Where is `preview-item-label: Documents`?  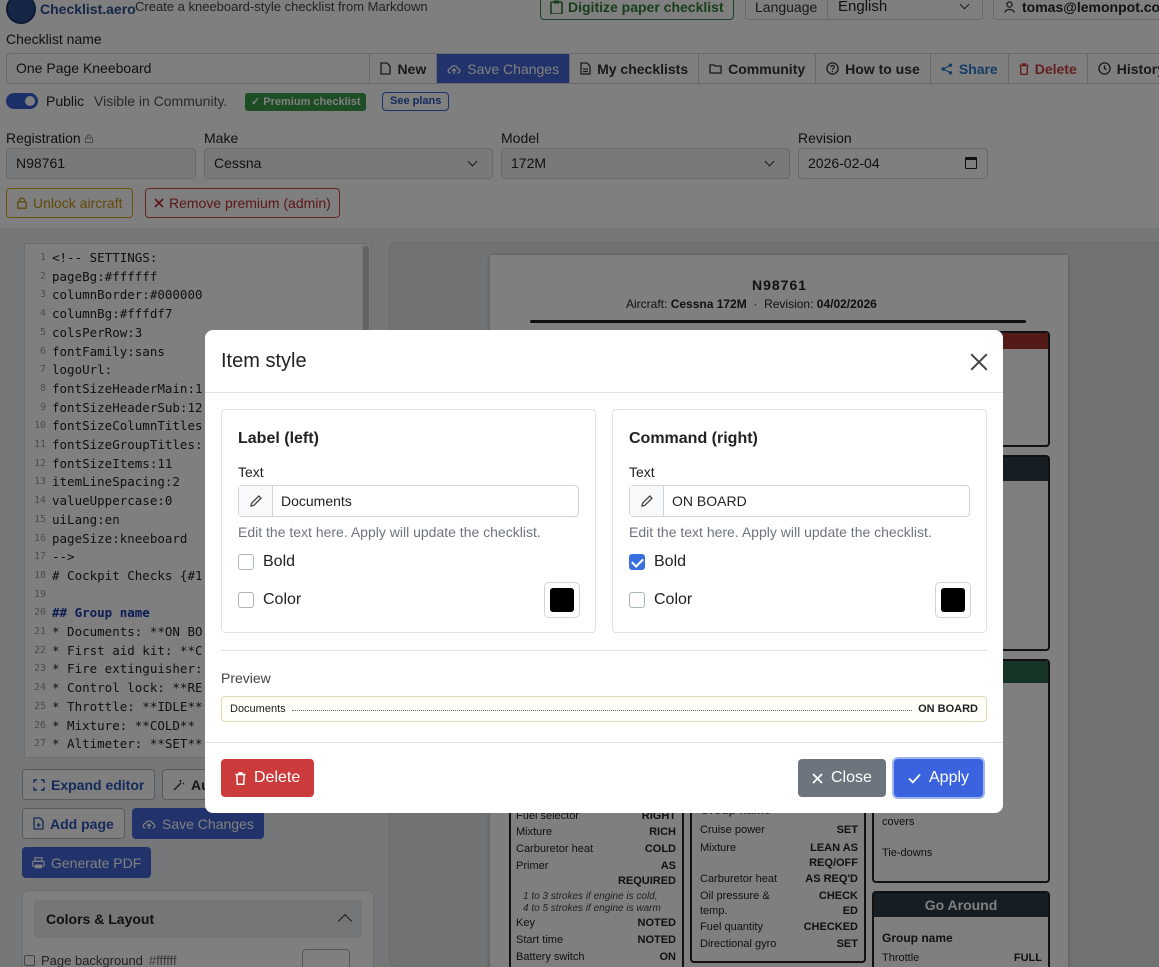 preview-item-label: Documents is located at coordinates (258, 709).